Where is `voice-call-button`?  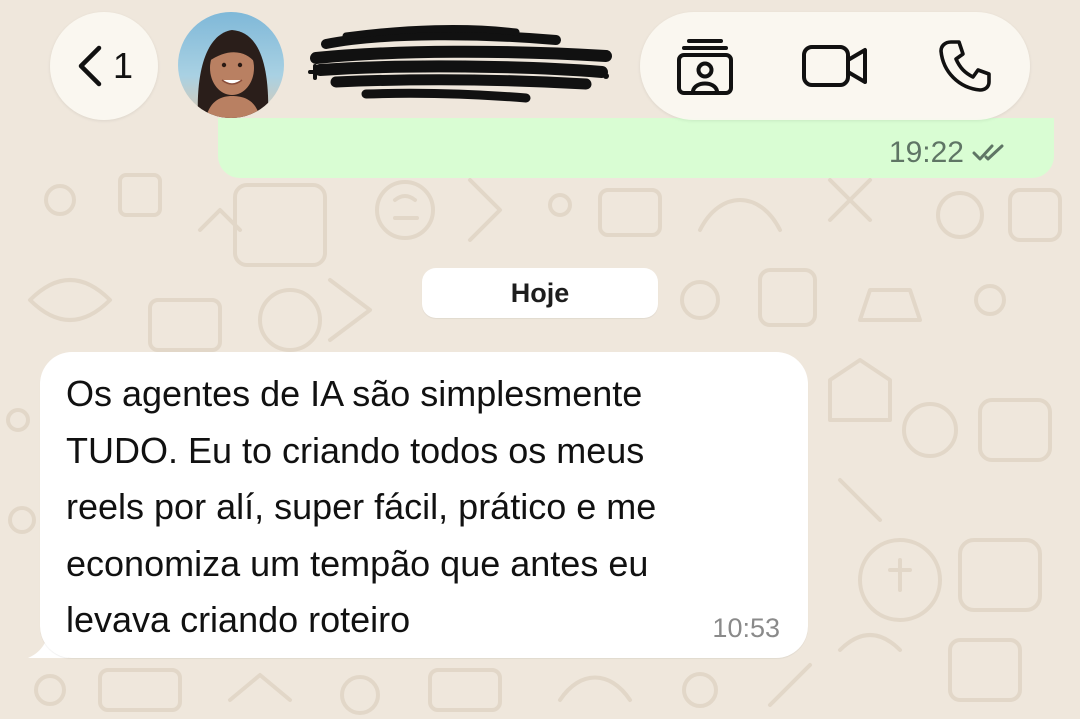 voice-call-button is located at coordinates (965, 66).